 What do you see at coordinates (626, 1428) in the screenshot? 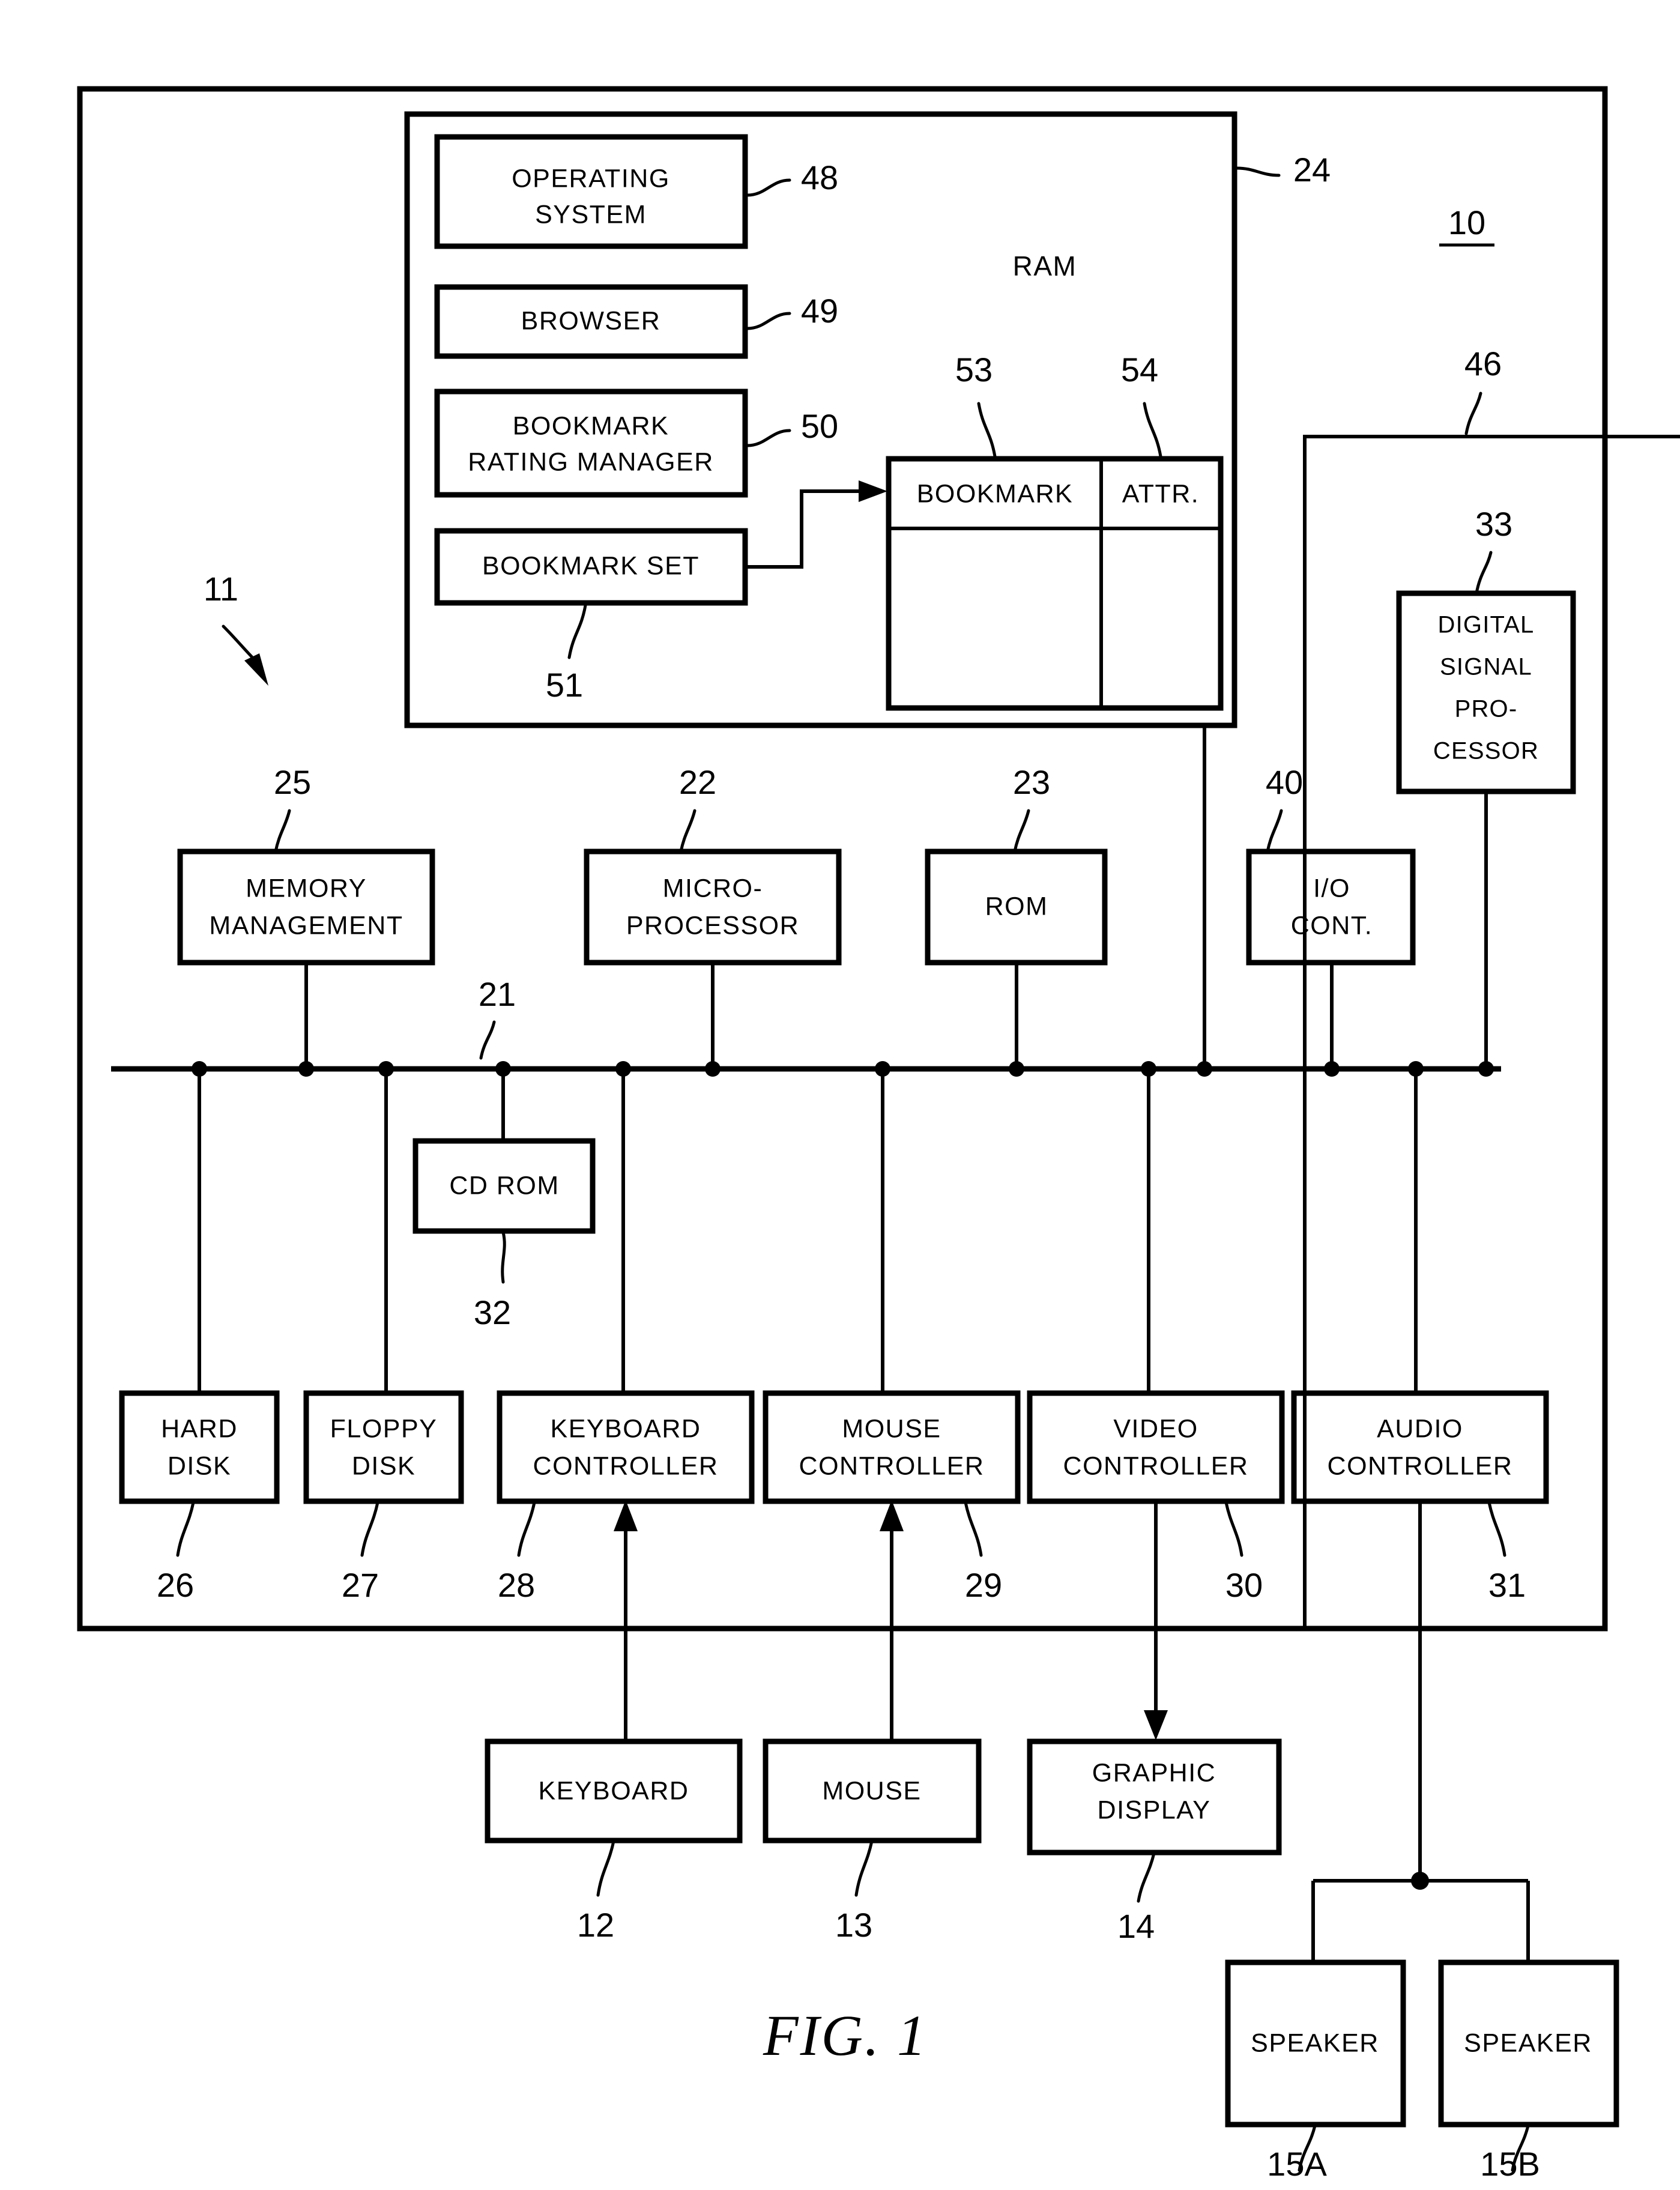
I see `keyboard-controller-label-line1: KEYBOARD` at bounding box center [626, 1428].